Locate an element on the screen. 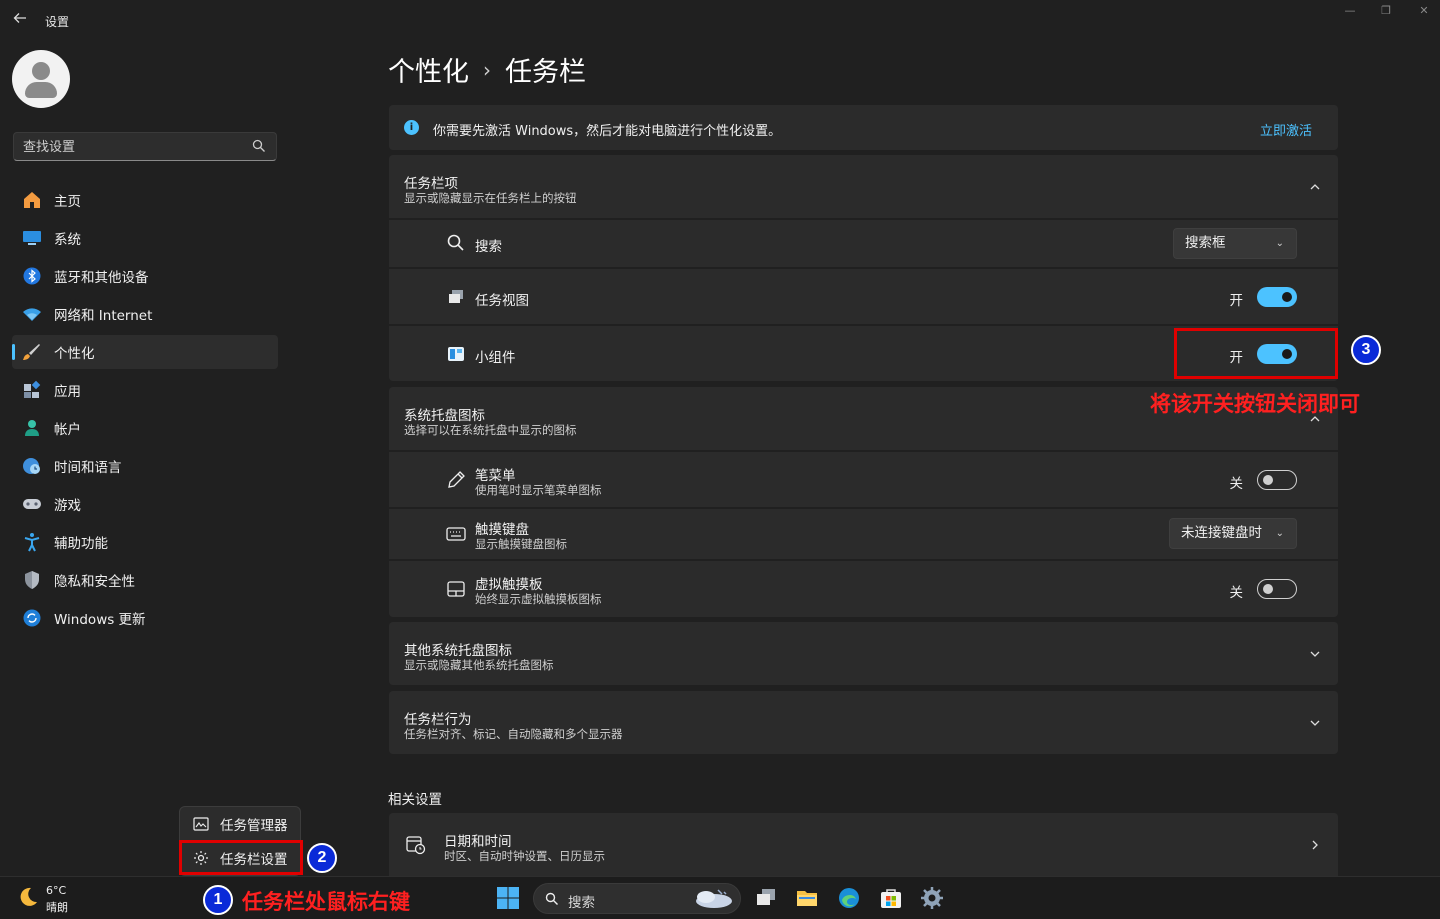  back-button is located at coordinates (20, 20).